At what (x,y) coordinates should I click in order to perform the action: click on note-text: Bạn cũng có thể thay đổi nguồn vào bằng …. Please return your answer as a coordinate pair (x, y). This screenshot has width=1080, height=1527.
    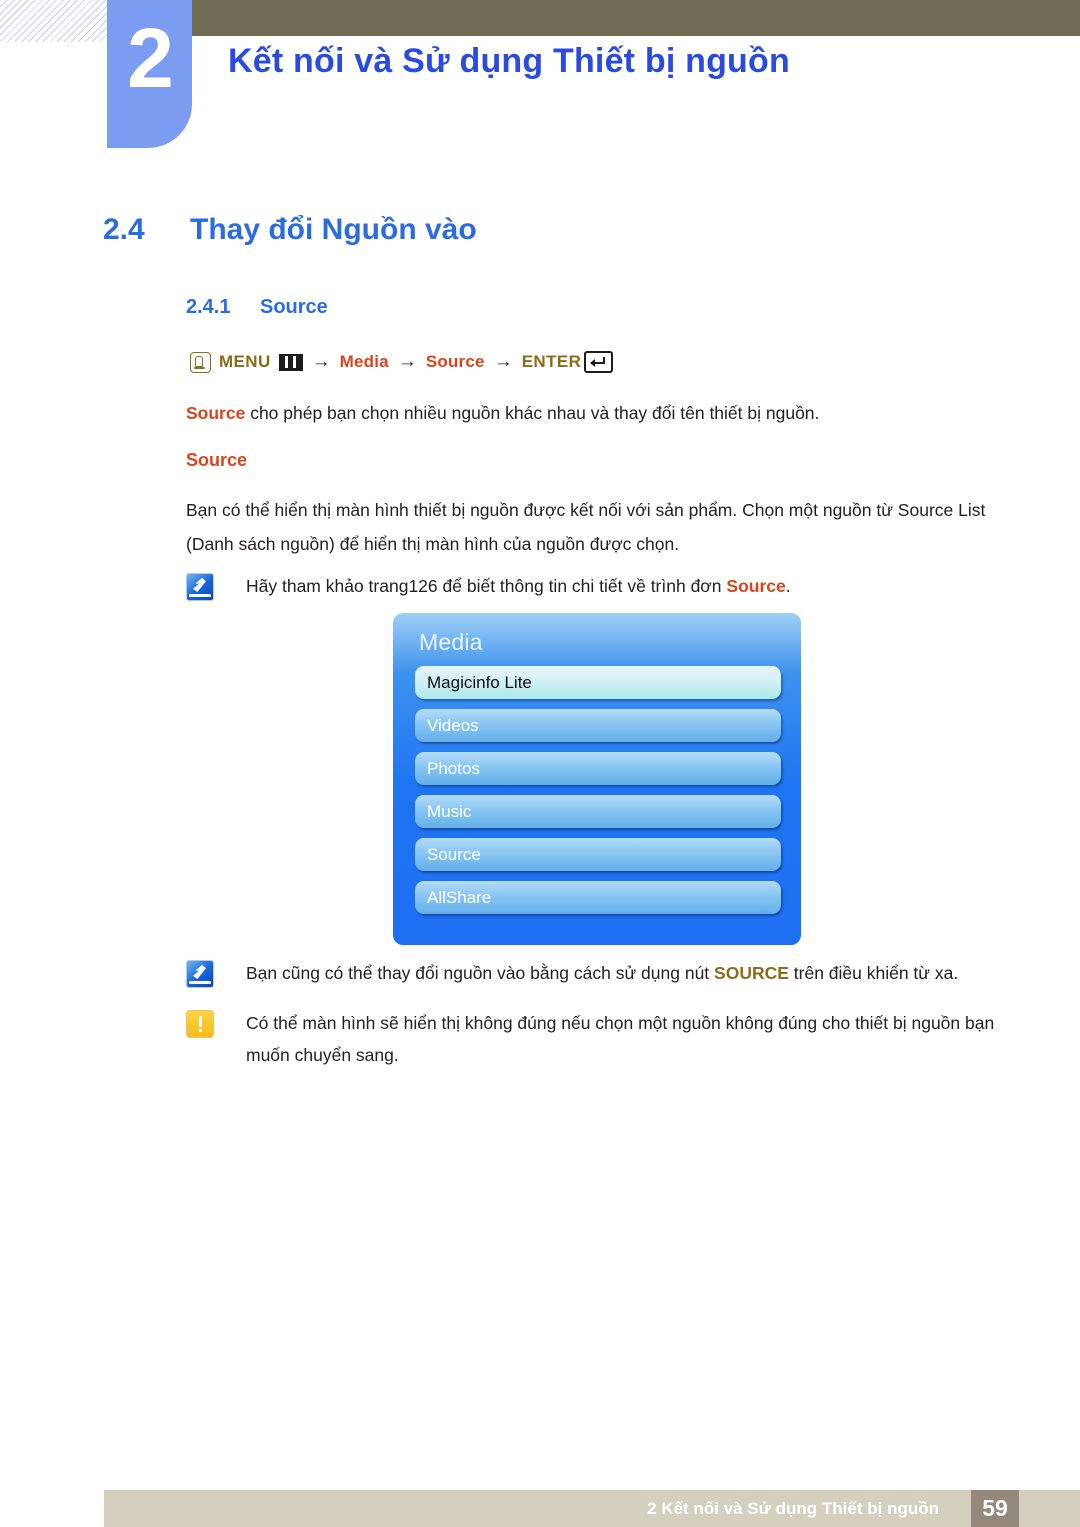
    Looking at the image, I should click on (602, 973).